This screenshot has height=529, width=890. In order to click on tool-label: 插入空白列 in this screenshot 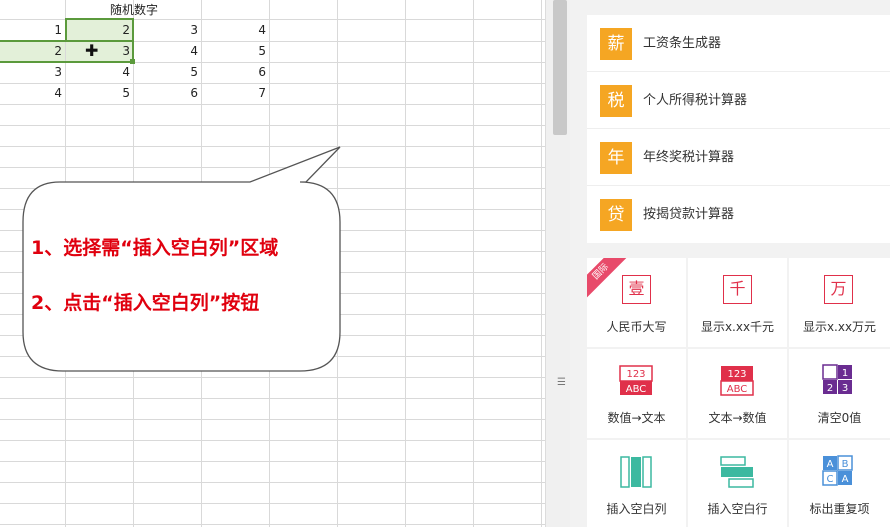, I will do `click(636, 509)`.